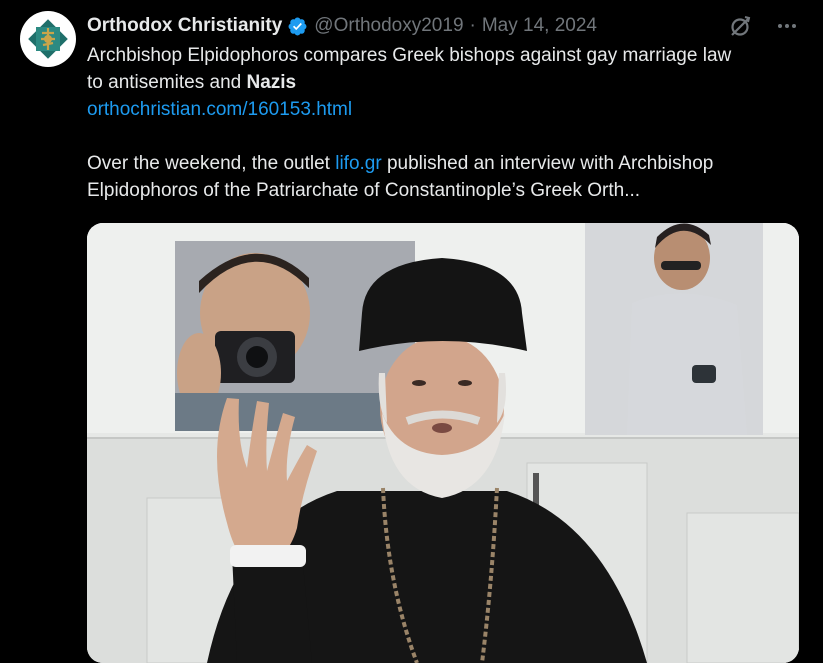  Describe the element at coordinates (388, 26) in the screenshot. I see `author-handle: @Orthodoxy2019` at that location.